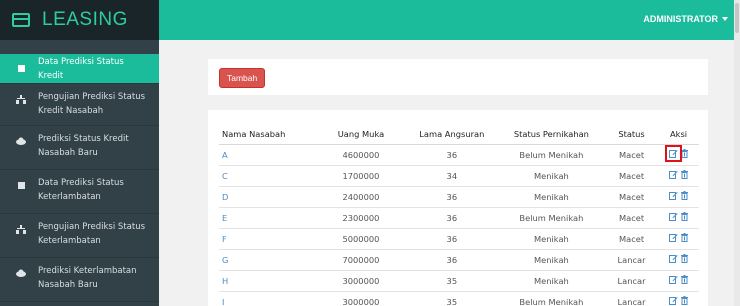  I want to click on sidebar-item-data-prediksi-status-keterlambatan: Data Prediksi Status Keterlambatan, so click(79, 192).